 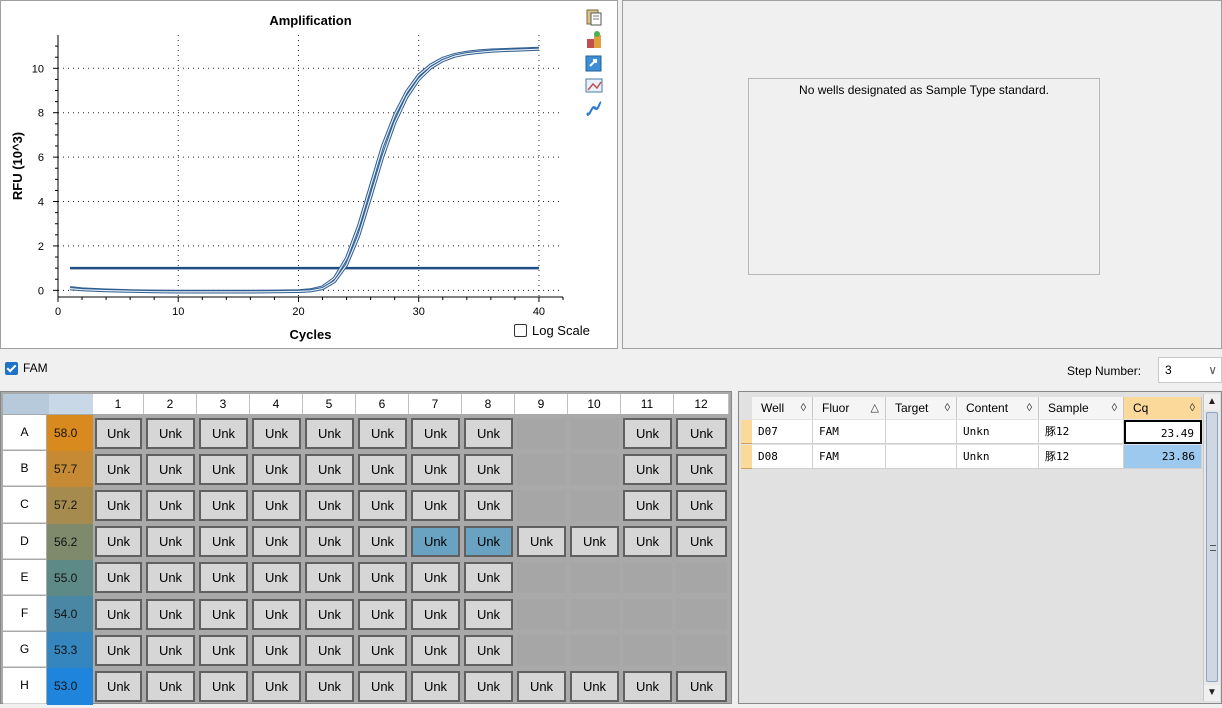 I want to click on plate-well-G8: Unk, so click(x=488, y=650).